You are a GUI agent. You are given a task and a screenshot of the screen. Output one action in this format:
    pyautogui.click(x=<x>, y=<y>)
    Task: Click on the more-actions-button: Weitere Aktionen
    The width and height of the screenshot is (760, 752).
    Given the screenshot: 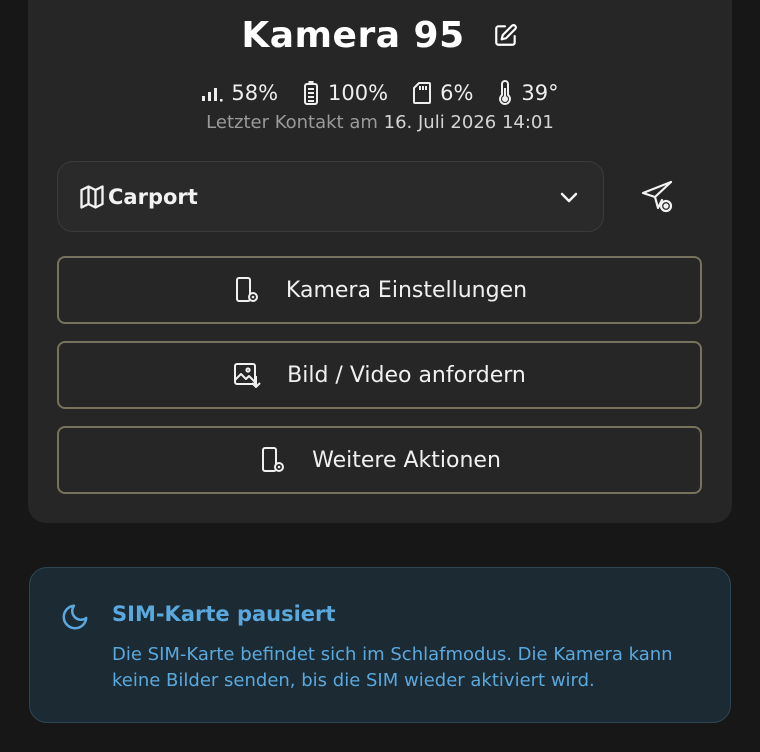 What is the action you would take?
    pyautogui.click(x=379, y=460)
    